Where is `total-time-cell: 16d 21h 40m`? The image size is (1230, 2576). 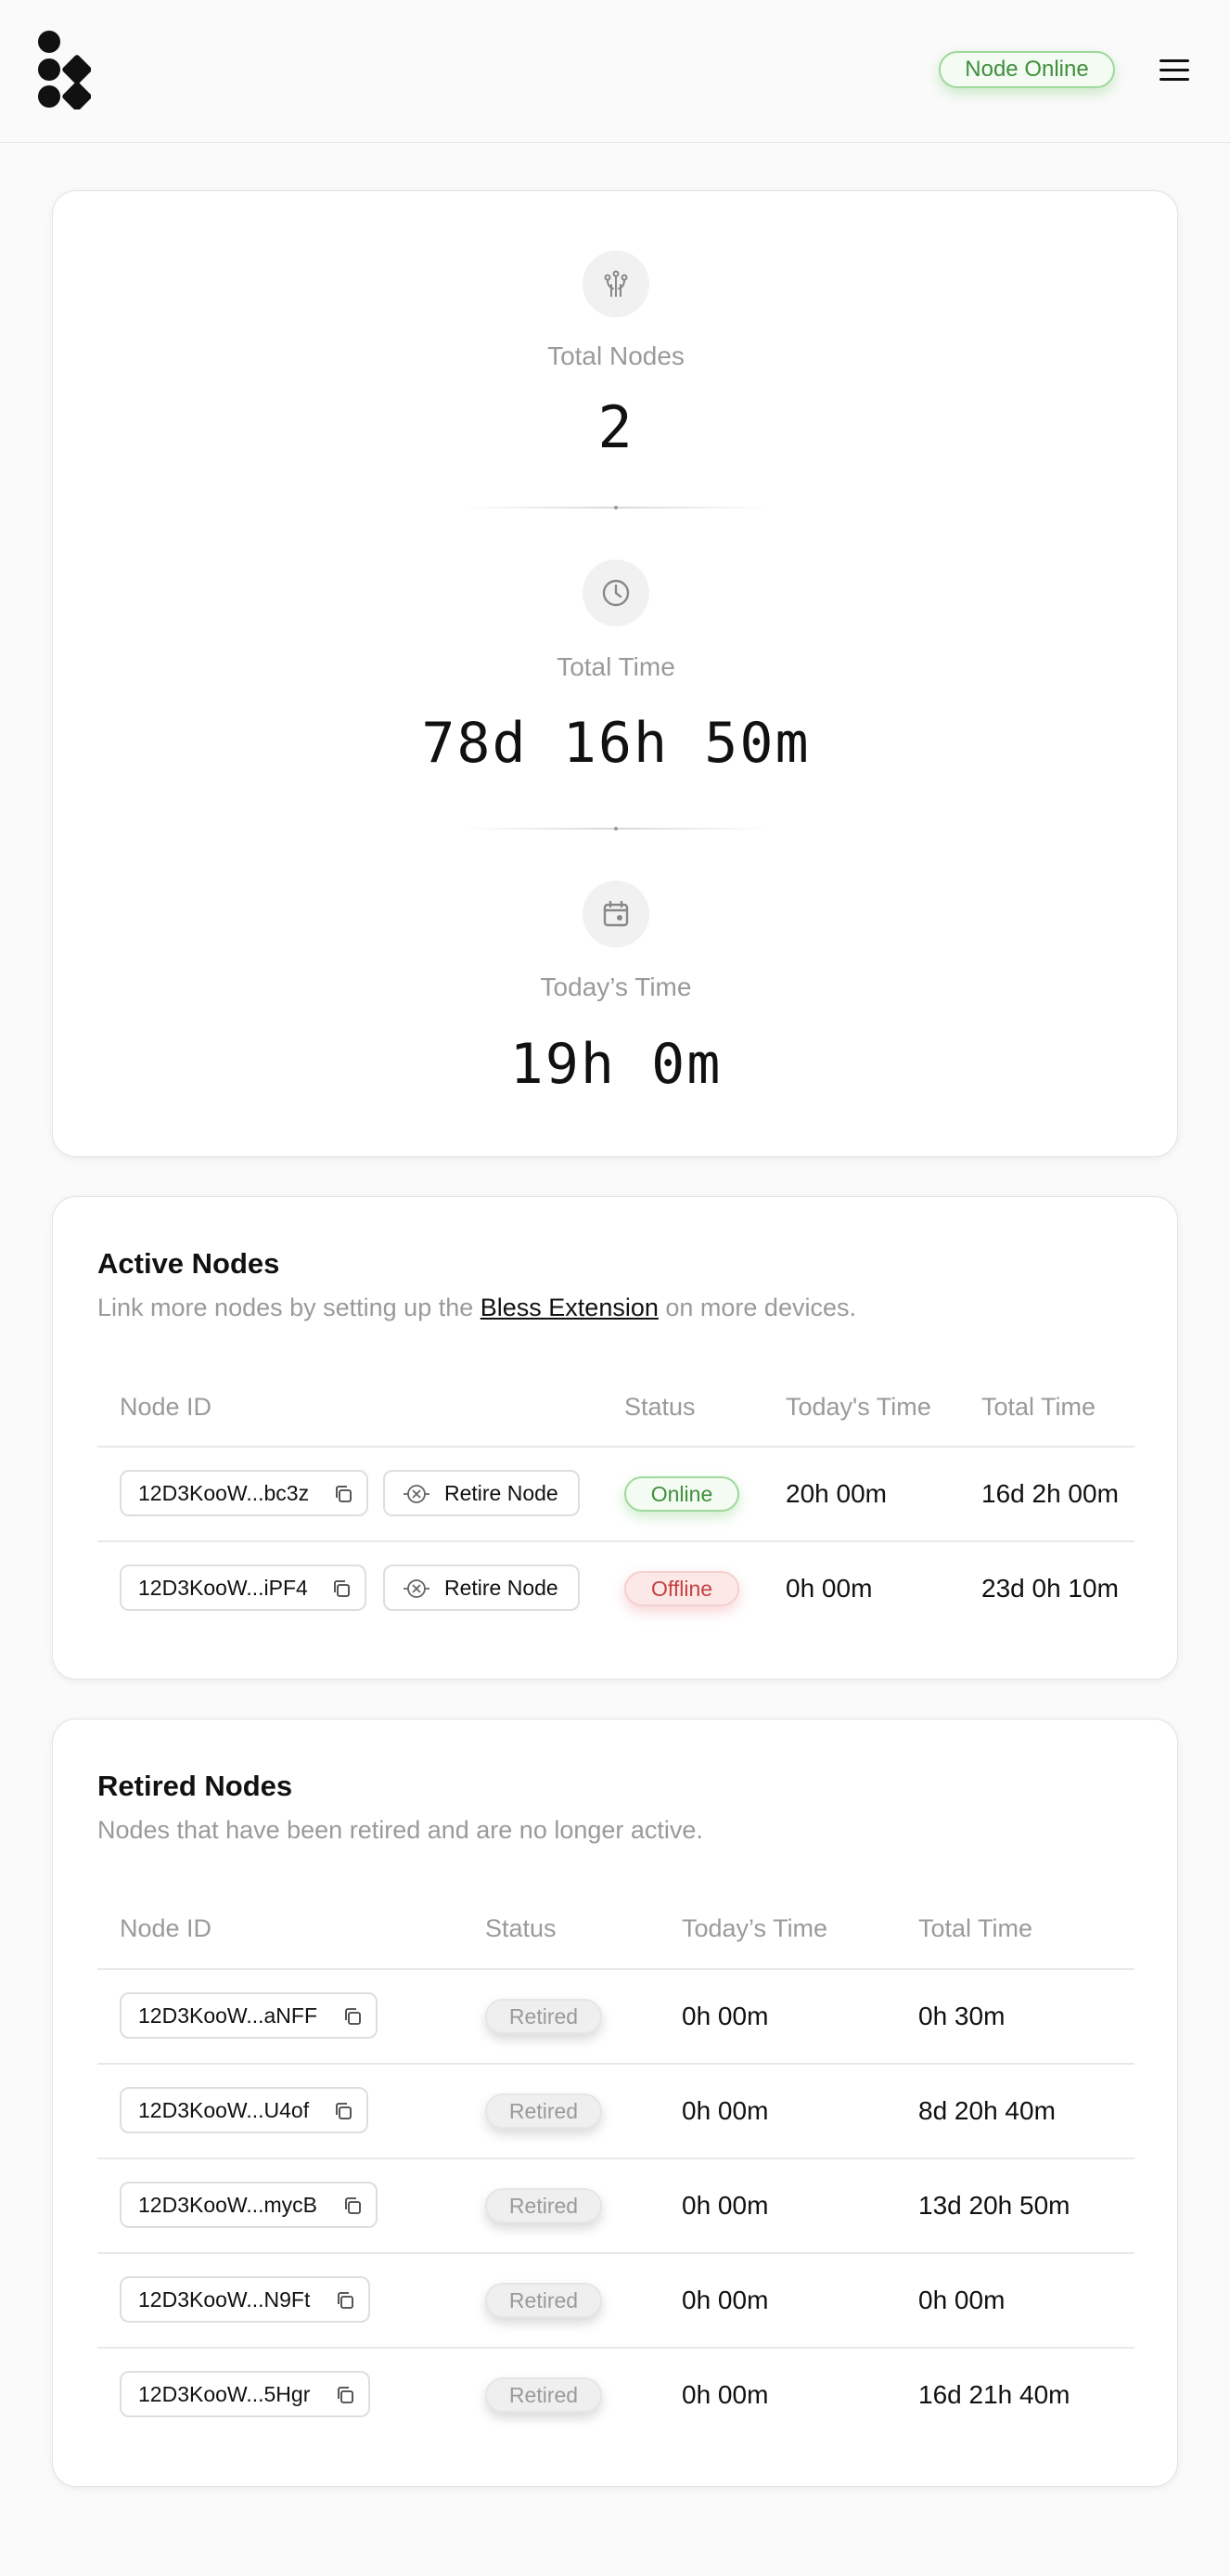 total-time-cell: 16d 21h 40m is located at coordinates (994, 2394).